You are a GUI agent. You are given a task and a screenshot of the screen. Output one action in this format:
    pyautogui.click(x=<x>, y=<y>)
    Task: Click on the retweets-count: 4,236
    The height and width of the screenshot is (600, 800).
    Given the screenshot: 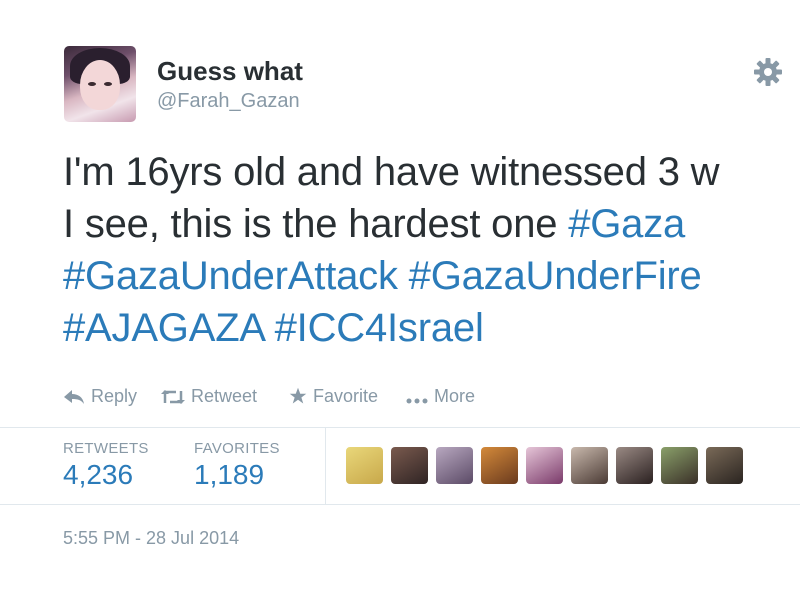 What is the action you would take?
    pyautogui.click(x=98, y=474)
    